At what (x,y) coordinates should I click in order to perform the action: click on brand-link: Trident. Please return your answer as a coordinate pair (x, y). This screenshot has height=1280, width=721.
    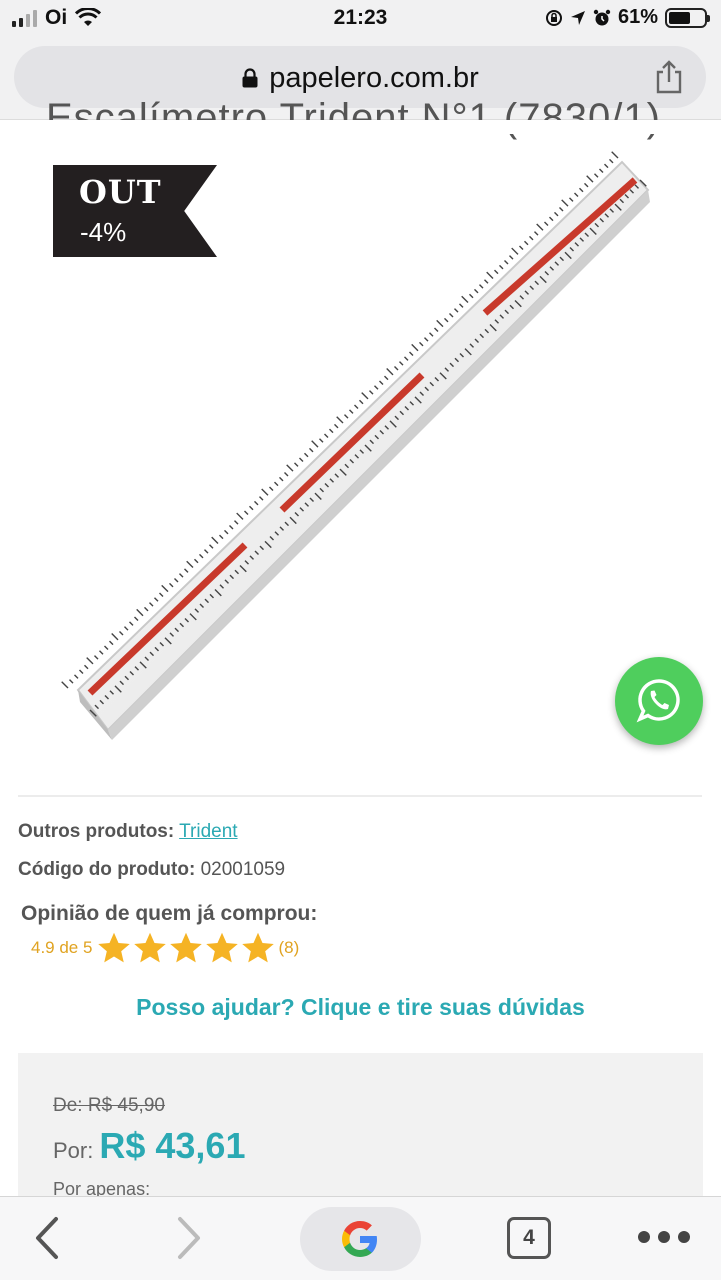
    Looking at the image, I should click on (208, 831).